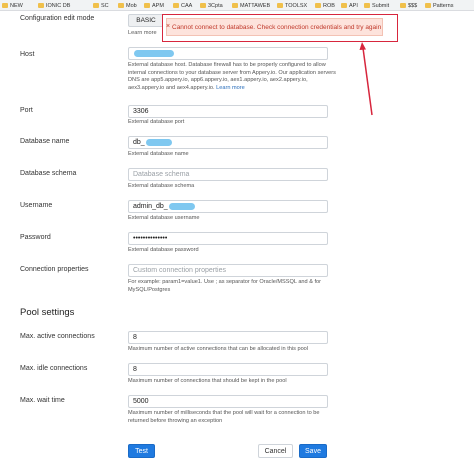  I want to click on arrow-head, so click(362, 46).